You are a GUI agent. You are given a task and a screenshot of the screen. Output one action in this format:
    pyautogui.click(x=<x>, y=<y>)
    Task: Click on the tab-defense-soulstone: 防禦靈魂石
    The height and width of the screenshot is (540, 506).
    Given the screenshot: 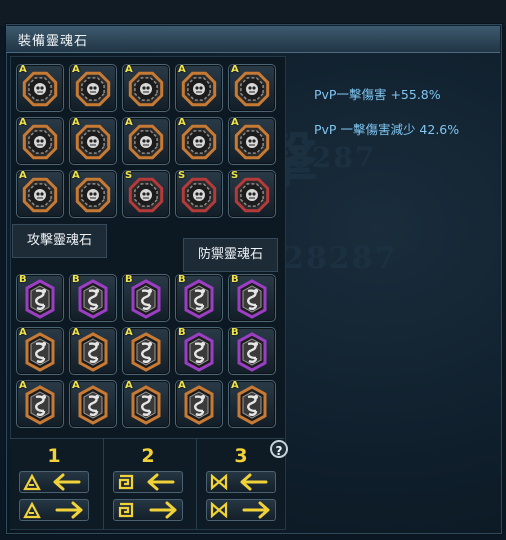 What is the action you would take?
    pyautogui.click(x=231, y=255)
    